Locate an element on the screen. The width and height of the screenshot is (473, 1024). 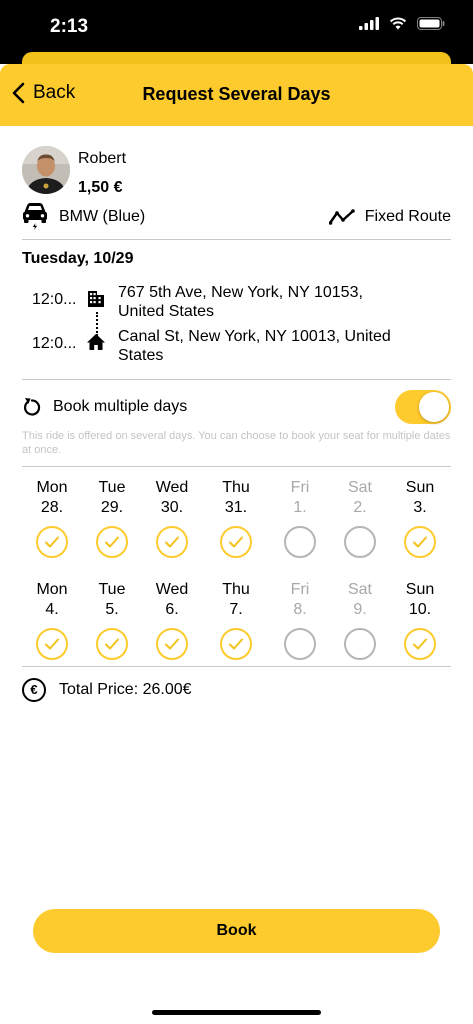
driver-info: Robert 1,50 € is located at coordinates (236, 171).